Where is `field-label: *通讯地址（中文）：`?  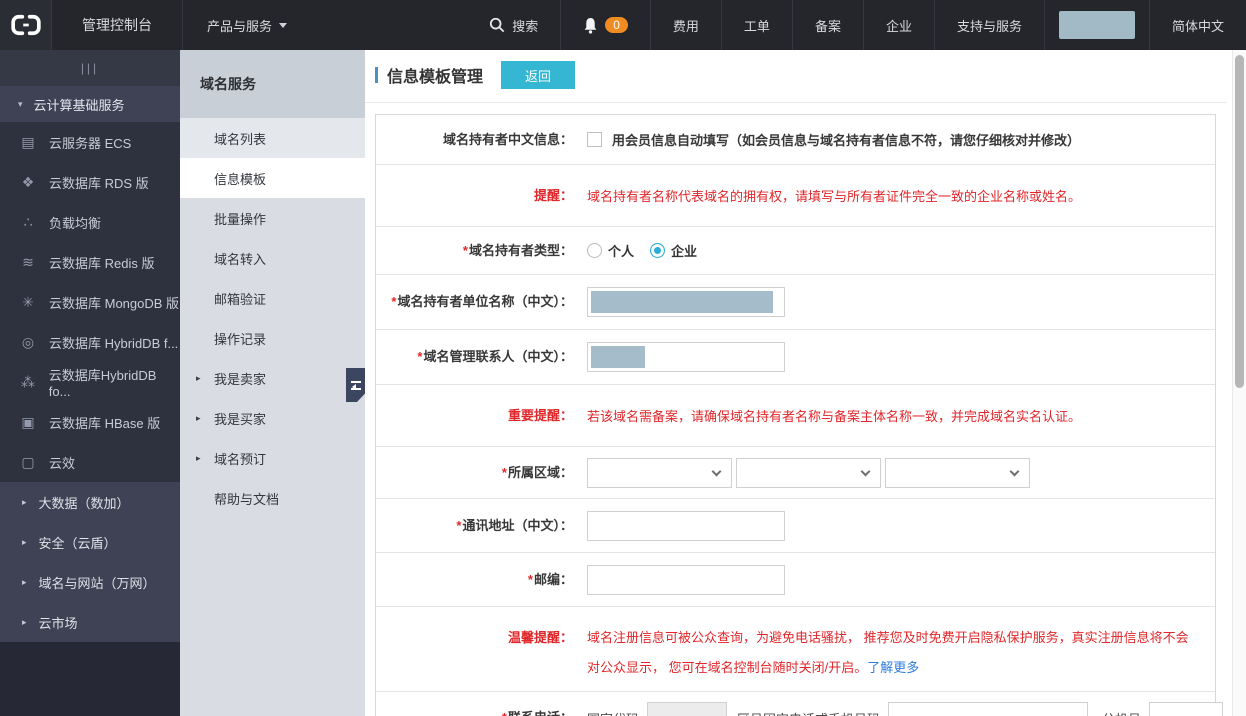 field-label: *通讯地址（中文）： is located at coordinates (514, 525).